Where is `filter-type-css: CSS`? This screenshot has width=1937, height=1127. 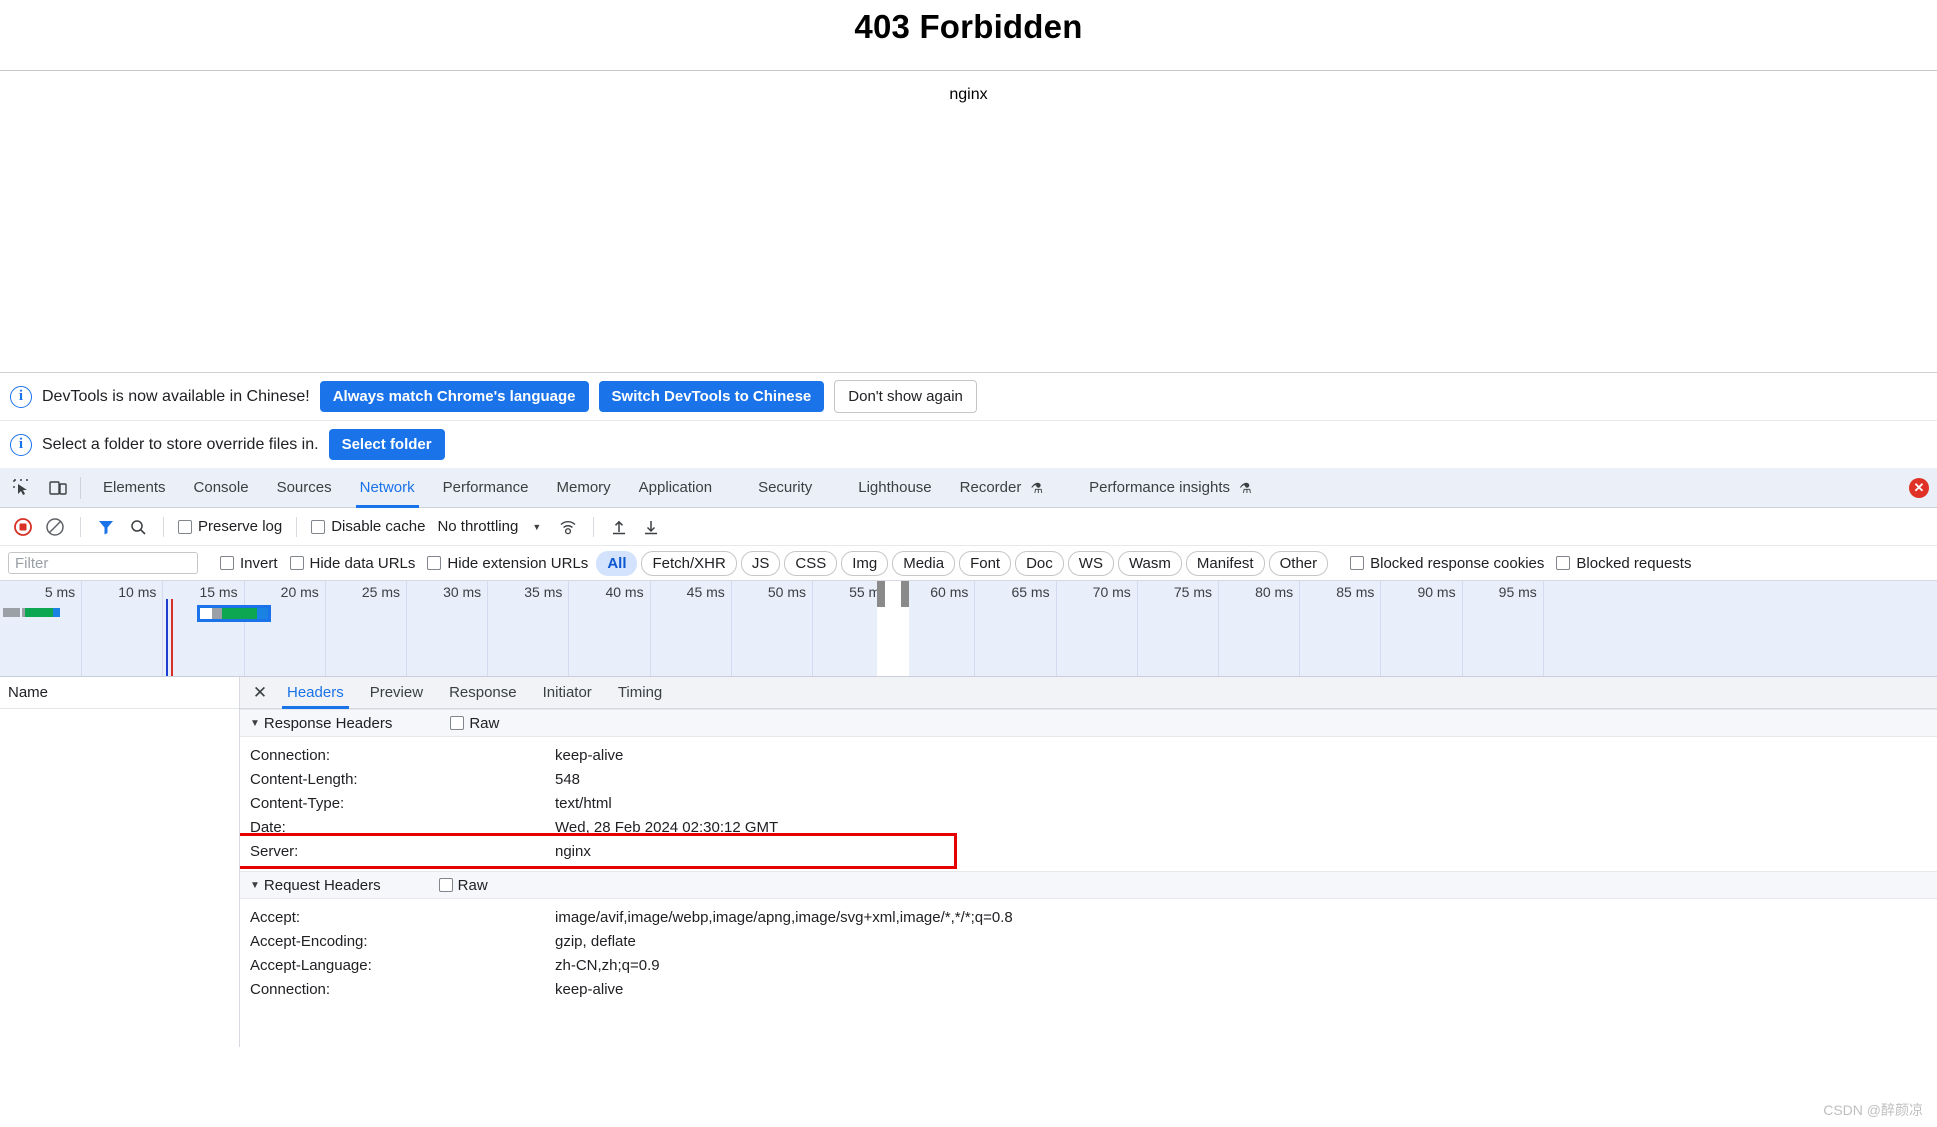
filter-type-css: CSS is located at coordinates (811, 563).